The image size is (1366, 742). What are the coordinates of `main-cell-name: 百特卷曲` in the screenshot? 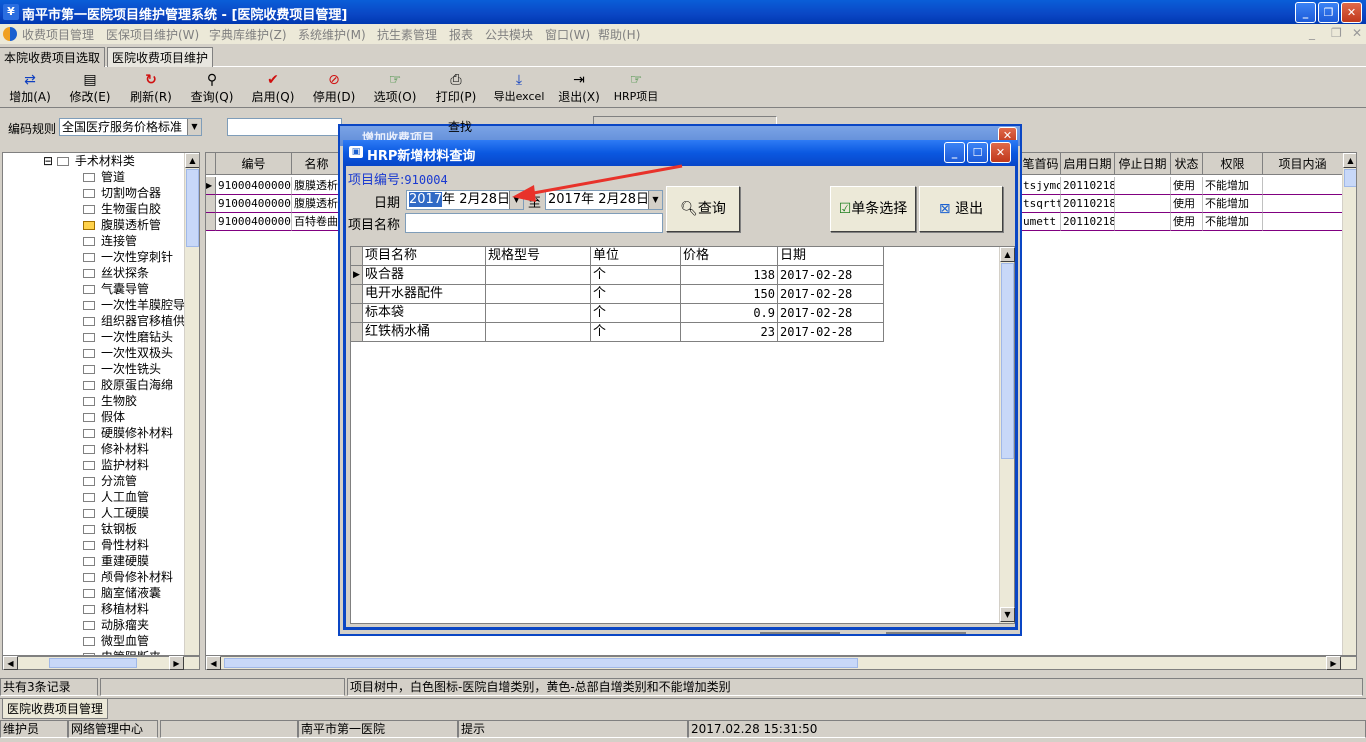 It's located at (317, 222).